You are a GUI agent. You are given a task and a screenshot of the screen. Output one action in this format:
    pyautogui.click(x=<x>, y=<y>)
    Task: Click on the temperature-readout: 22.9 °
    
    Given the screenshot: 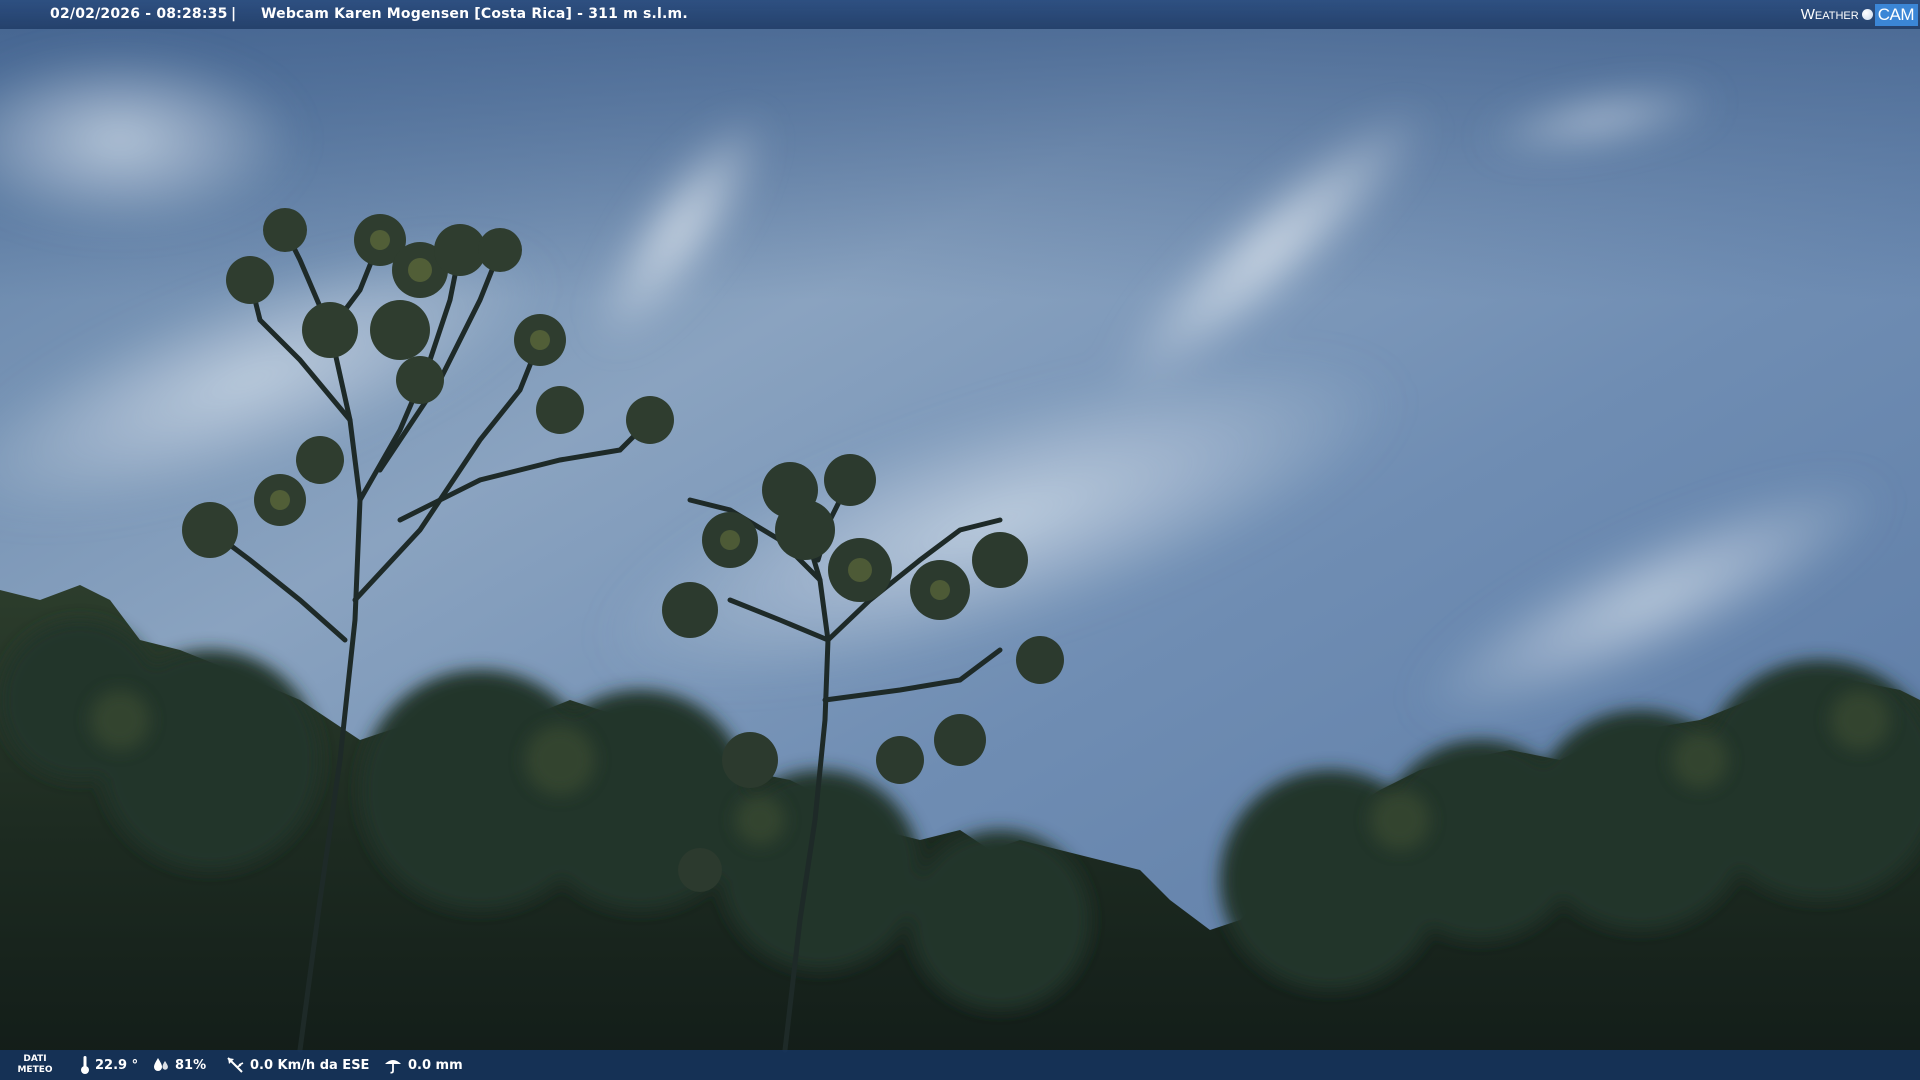 What is the action you would take?
    pyautogui.click(x=109, y=1065)
    